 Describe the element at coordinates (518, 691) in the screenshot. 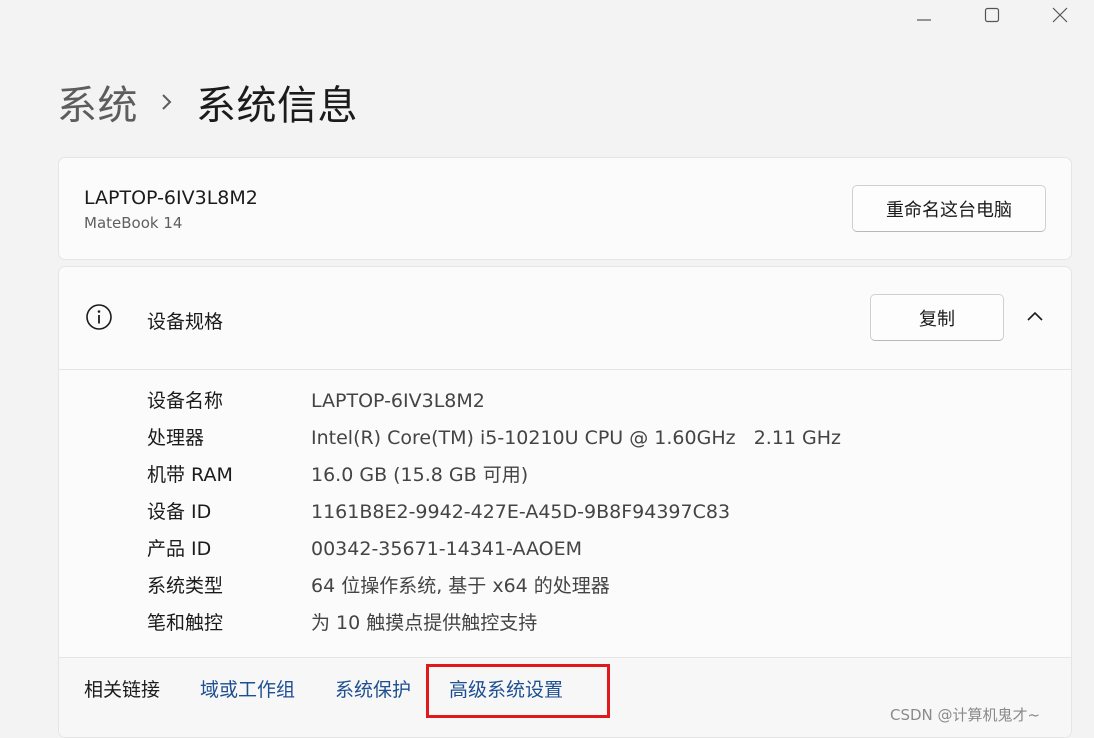

I see `highlight-annotation-box` at that location.